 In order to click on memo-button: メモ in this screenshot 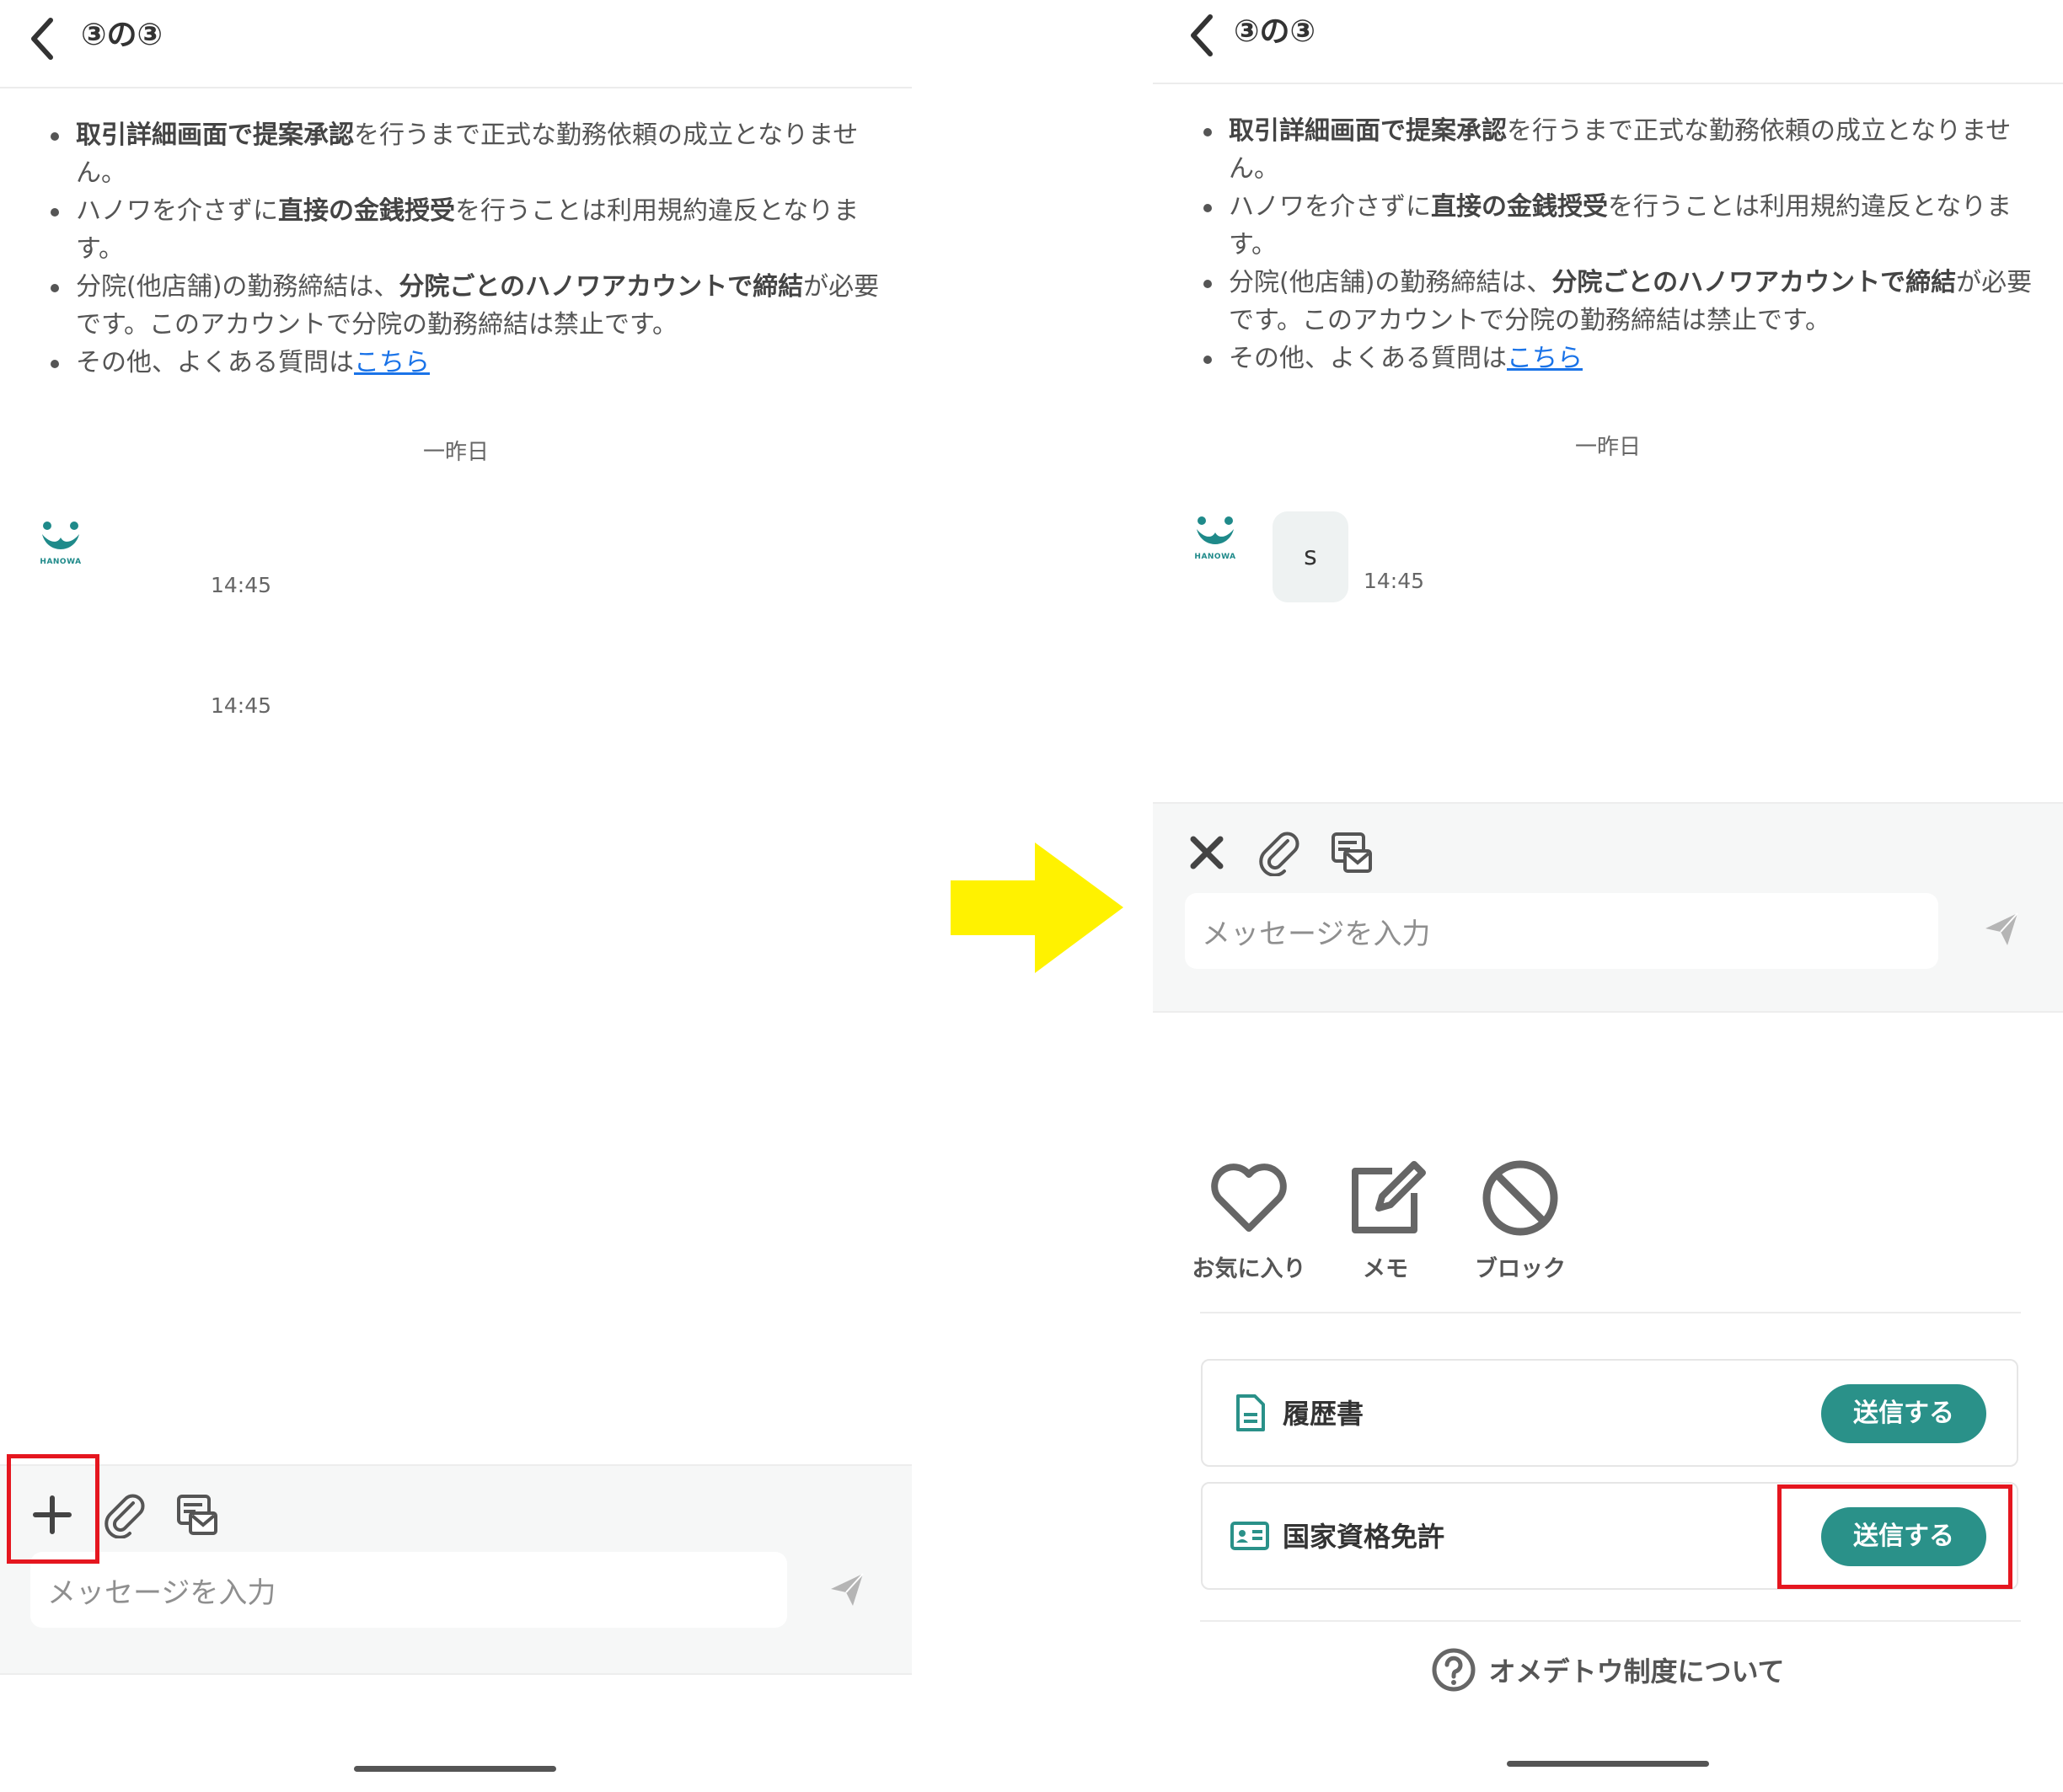, I will do `click(1385, 1218)`.